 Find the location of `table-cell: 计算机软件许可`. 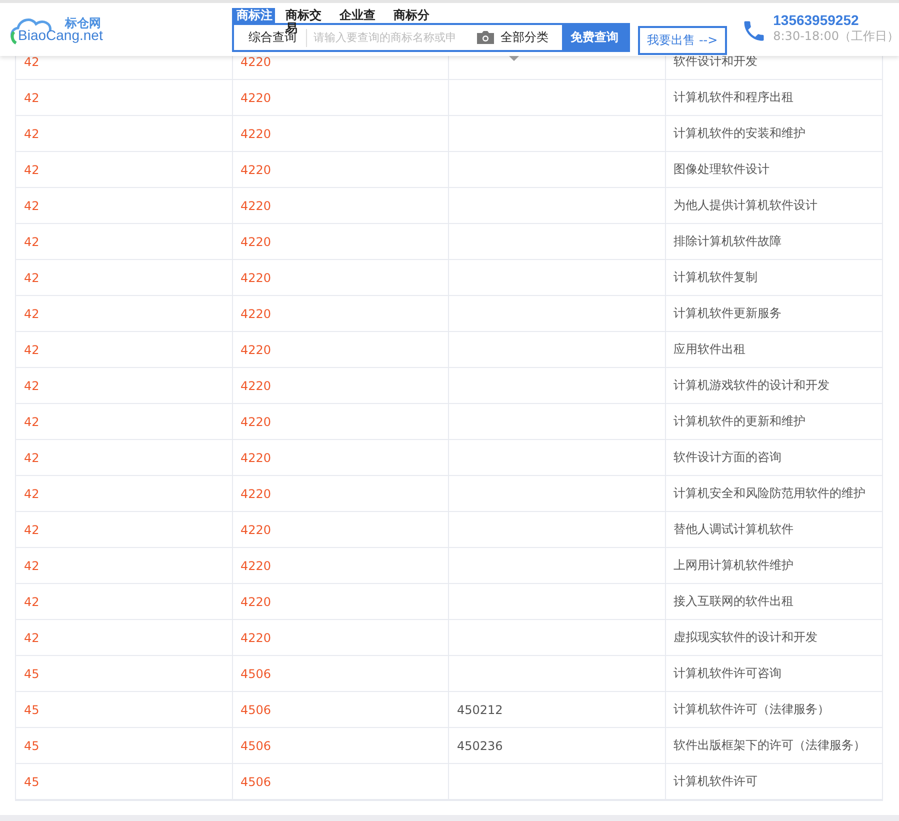

table-cell: 计算机软件许可 is located at coordinates (774, 782).